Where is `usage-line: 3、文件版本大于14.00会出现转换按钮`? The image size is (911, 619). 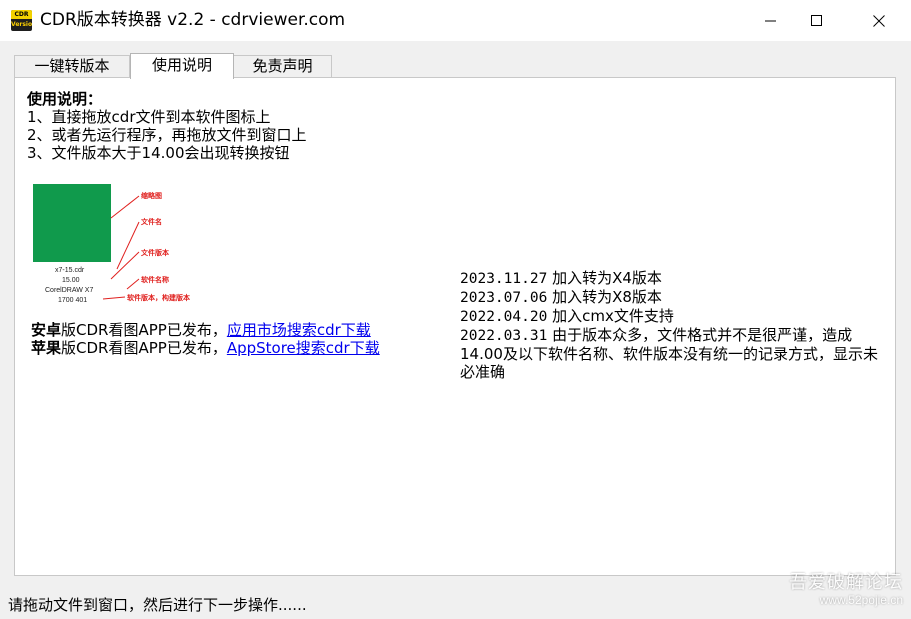
usage-line: 3、文件版本大于14.00会出现转换按钮 is located at coordinates (158, 153).